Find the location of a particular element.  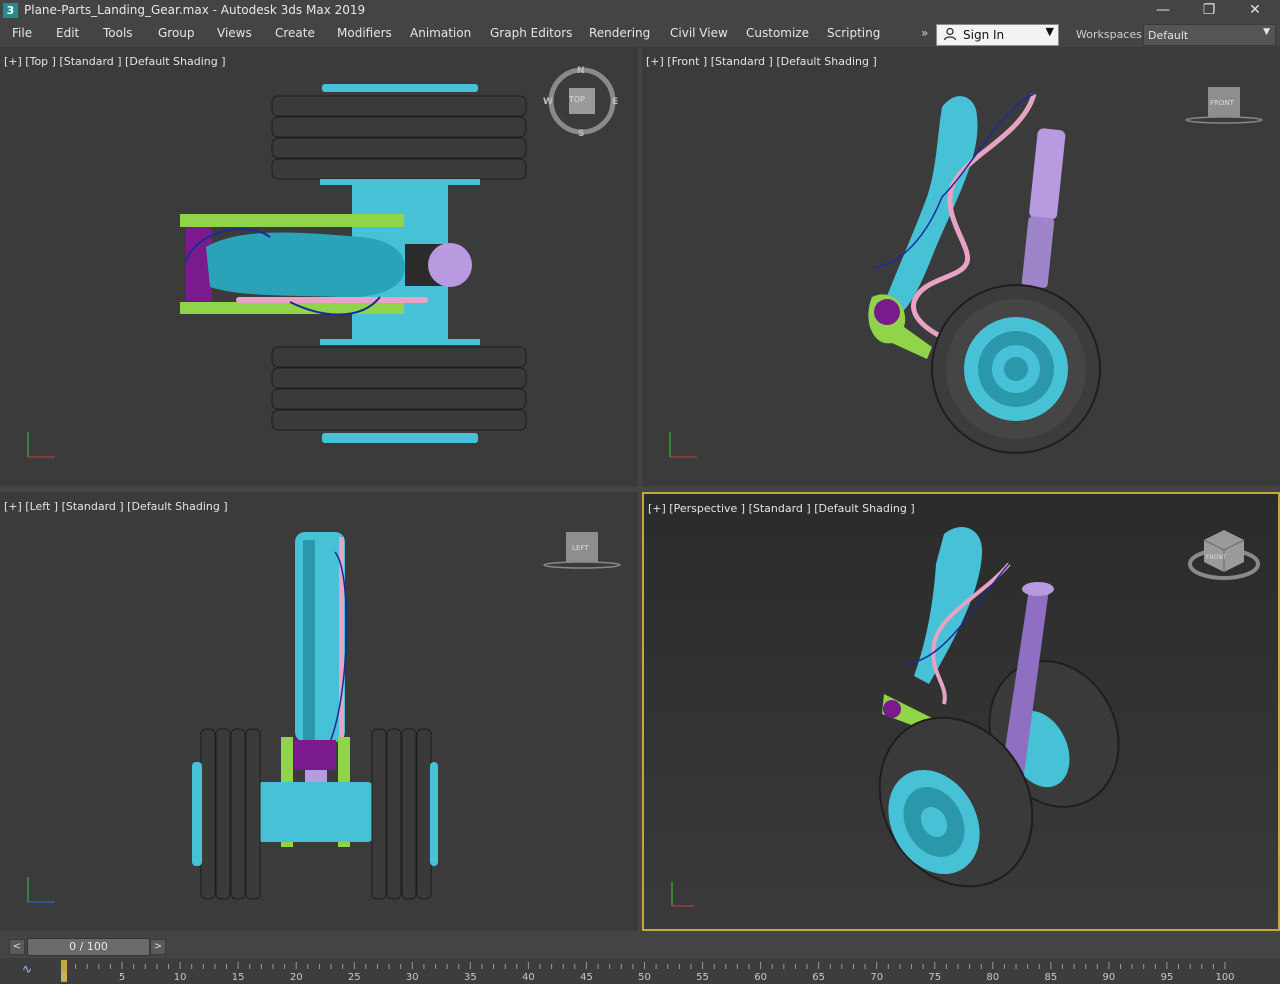

timeline-tick-label: 15 is located at coordinates (238, 977).